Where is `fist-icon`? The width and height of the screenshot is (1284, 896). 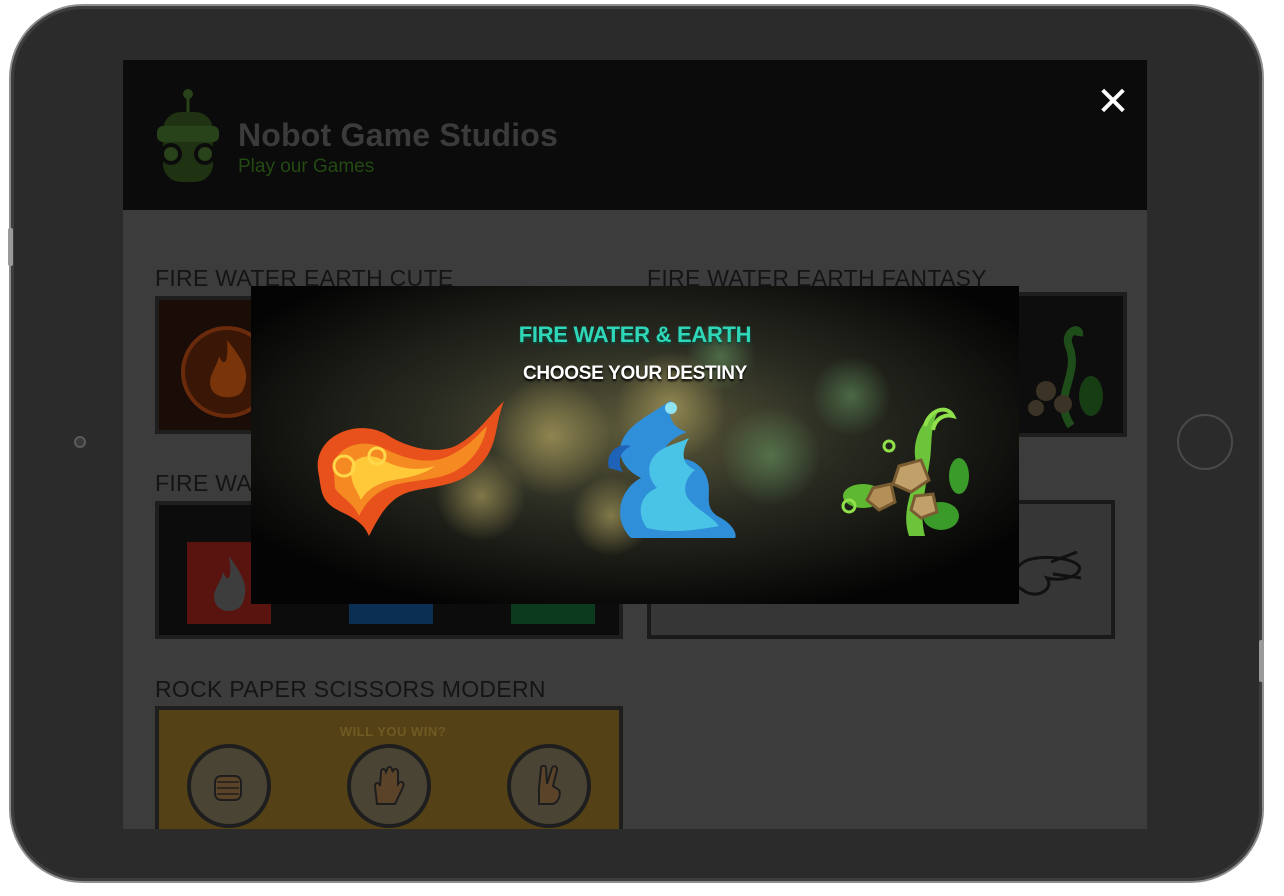 fist-icon is located at coordinates (228, 788).